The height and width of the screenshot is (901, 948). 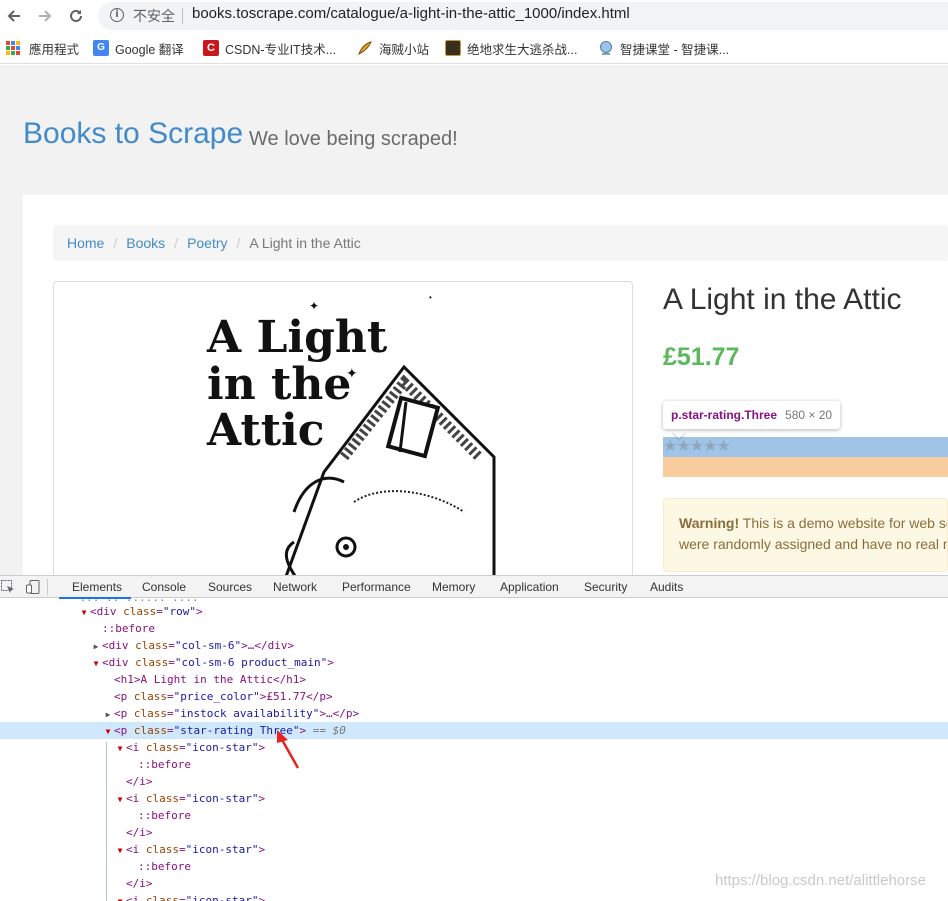 I want to click on product-price: £51.77, so click(x=701, y=357).